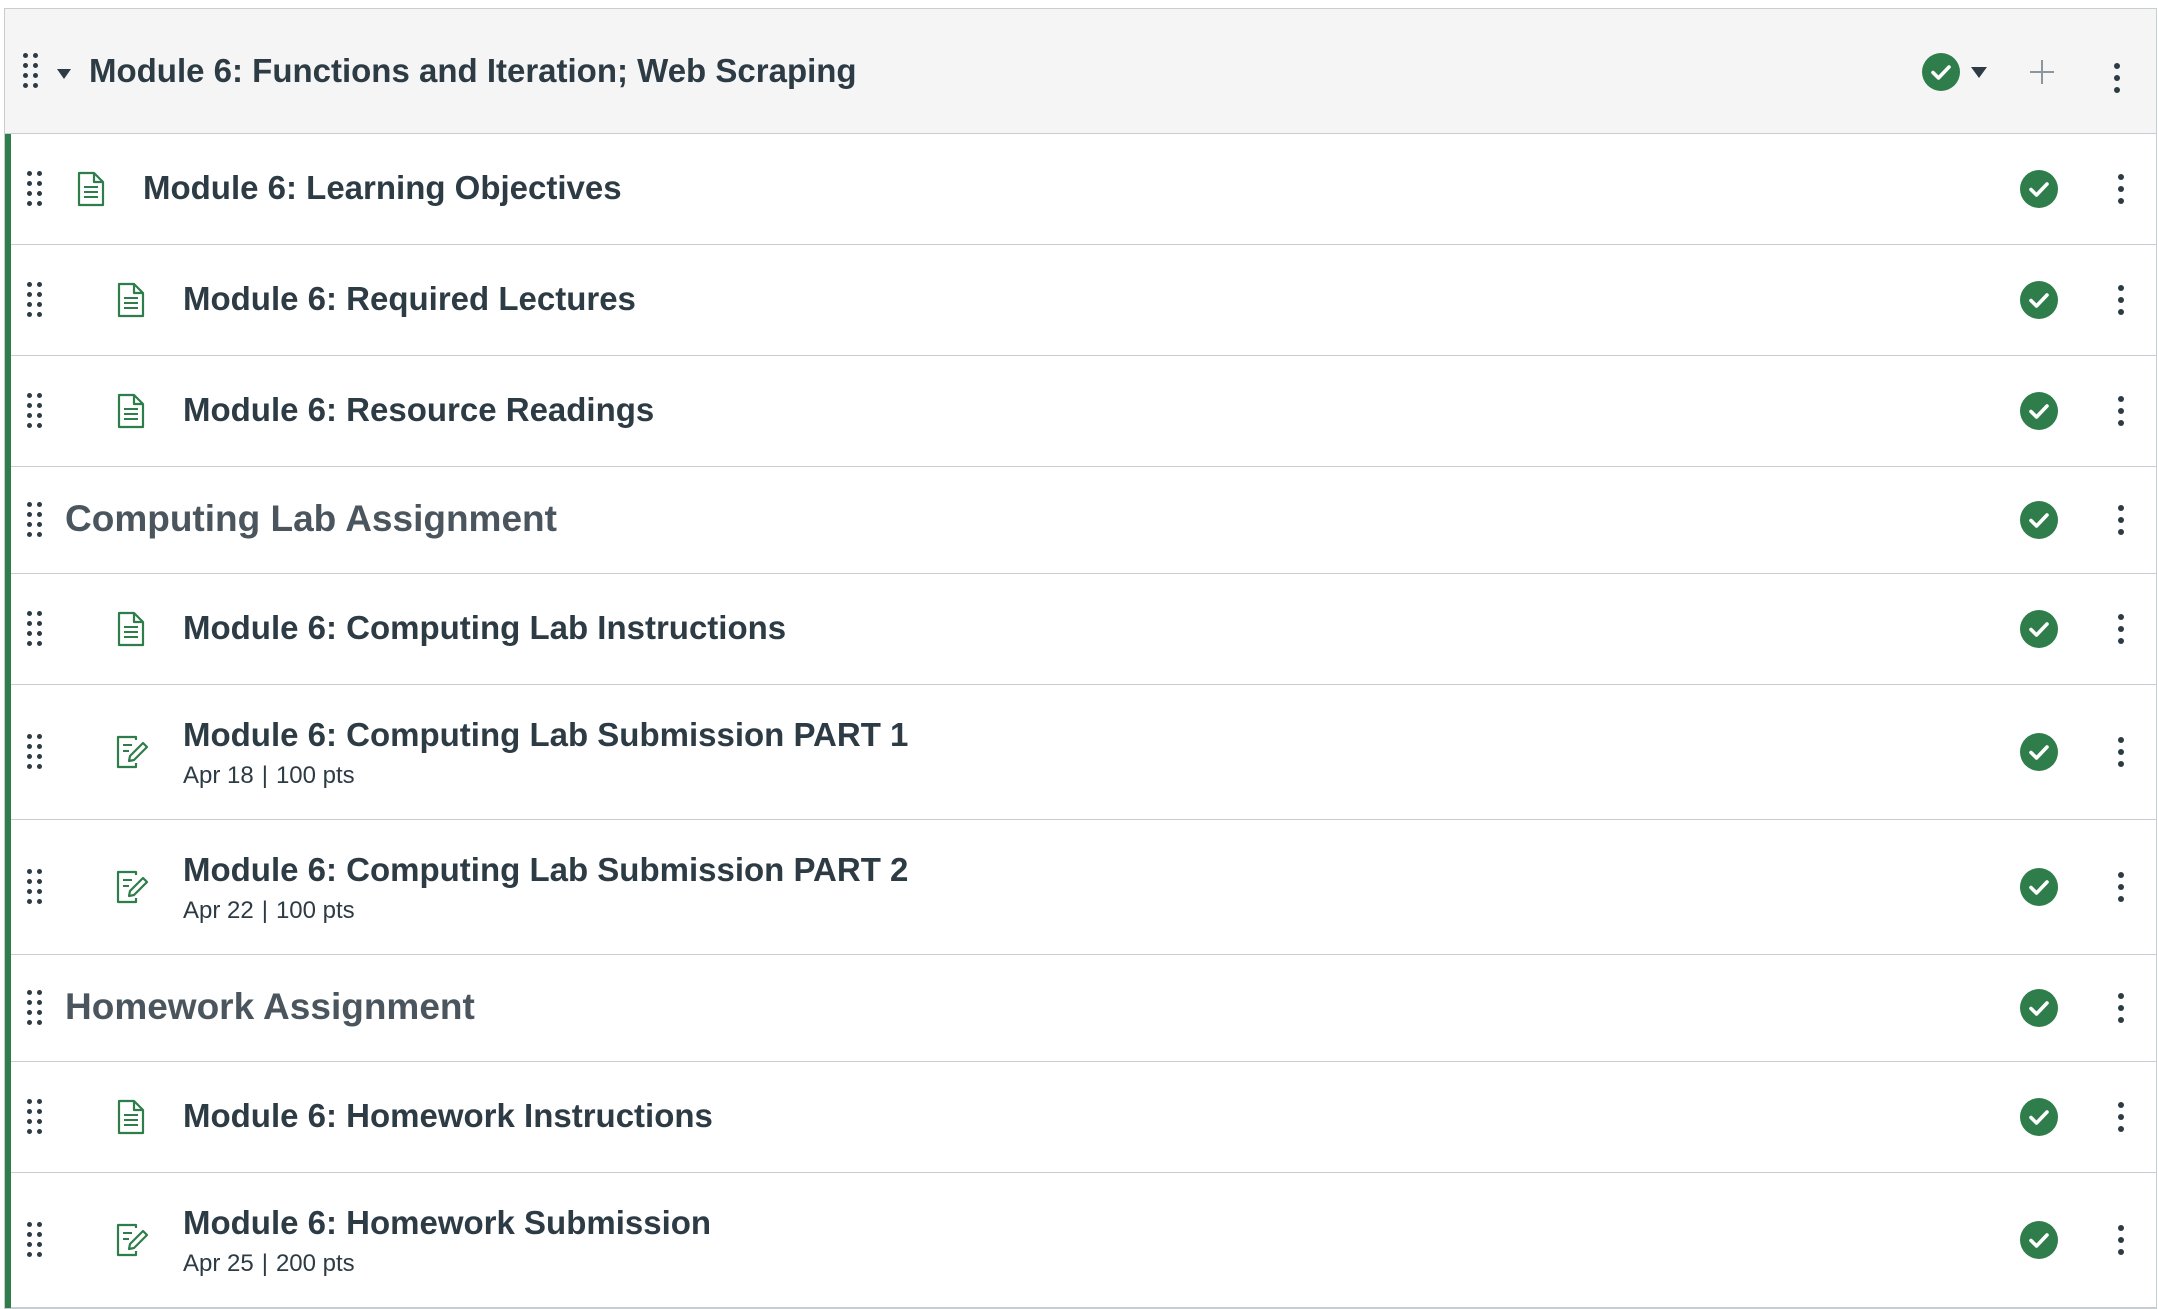  What do you see at coordinates (448, 1116) in the screenshot?
I see `item-title-link: Module 6: Homework Instructions` at bounding box center [448, 1116].